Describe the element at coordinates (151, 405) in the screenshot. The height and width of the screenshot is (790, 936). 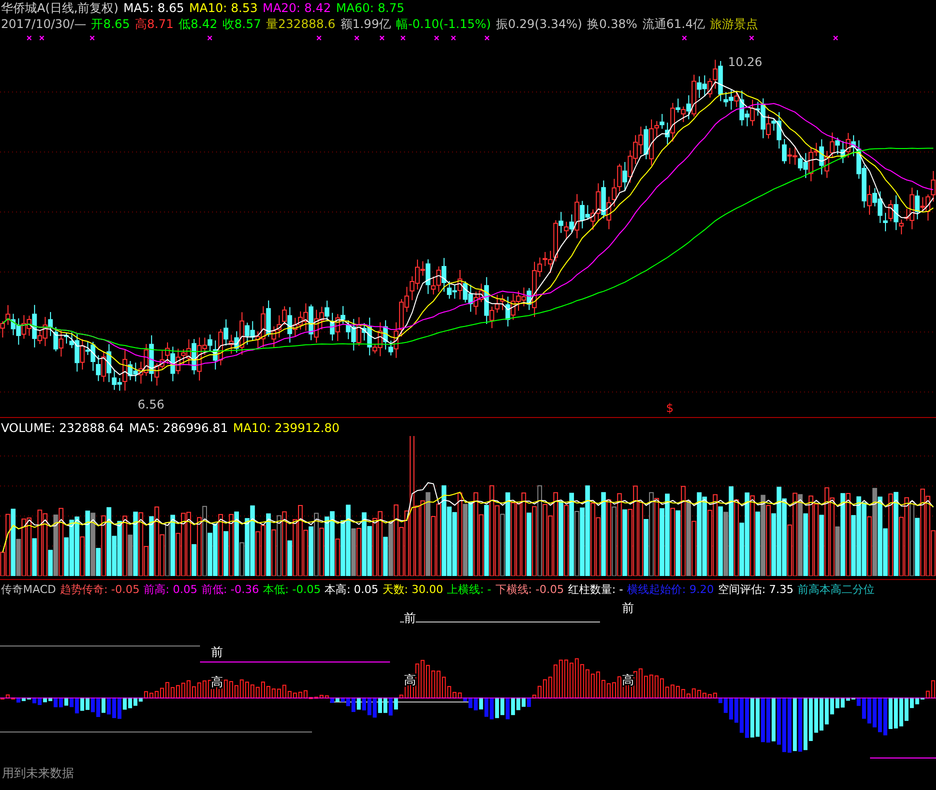
I see `price-low-label: 6.56` at that location.